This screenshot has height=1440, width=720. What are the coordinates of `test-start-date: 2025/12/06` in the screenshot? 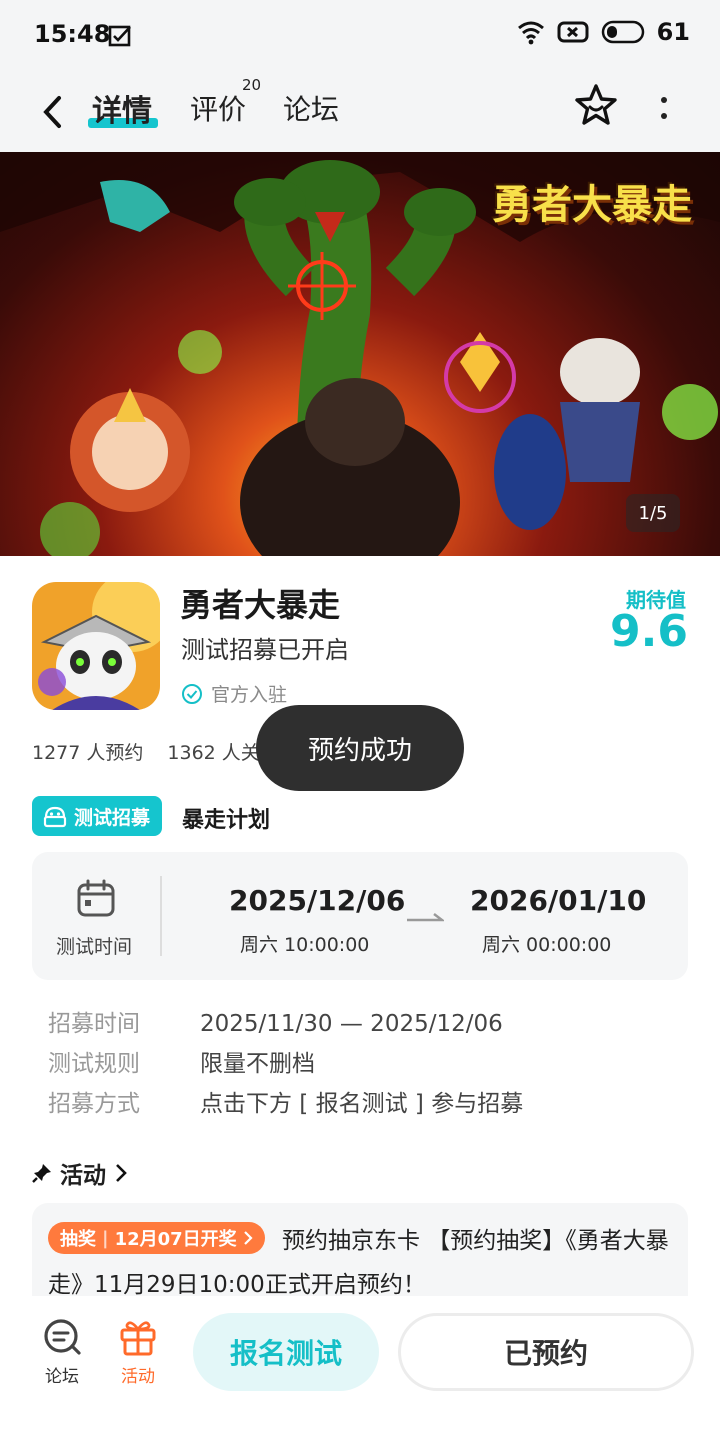 It's located at (317, 900).